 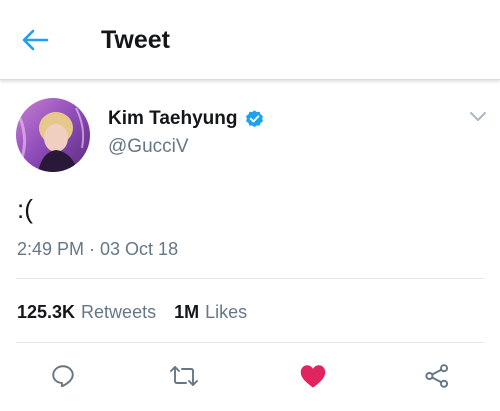 I want to click on avatar, so click(x=53, y=135).